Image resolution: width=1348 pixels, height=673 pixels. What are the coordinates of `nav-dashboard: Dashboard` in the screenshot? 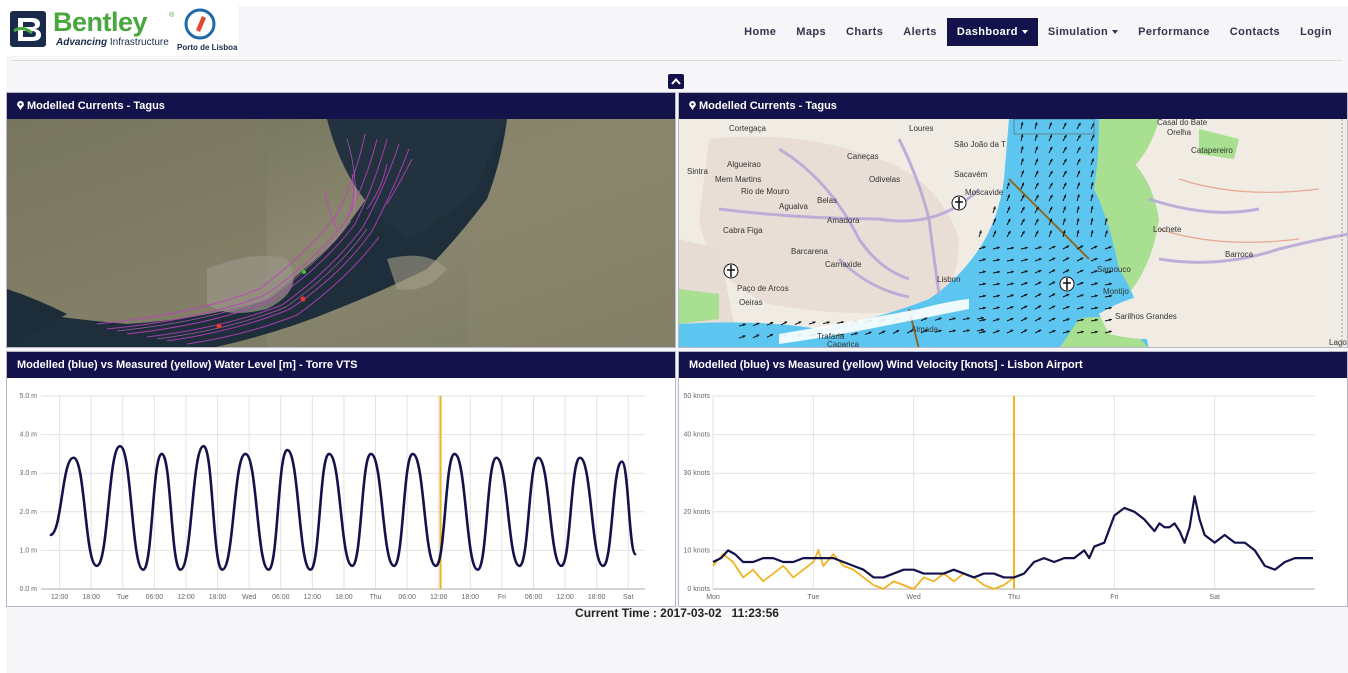 It's located at (992, 32).